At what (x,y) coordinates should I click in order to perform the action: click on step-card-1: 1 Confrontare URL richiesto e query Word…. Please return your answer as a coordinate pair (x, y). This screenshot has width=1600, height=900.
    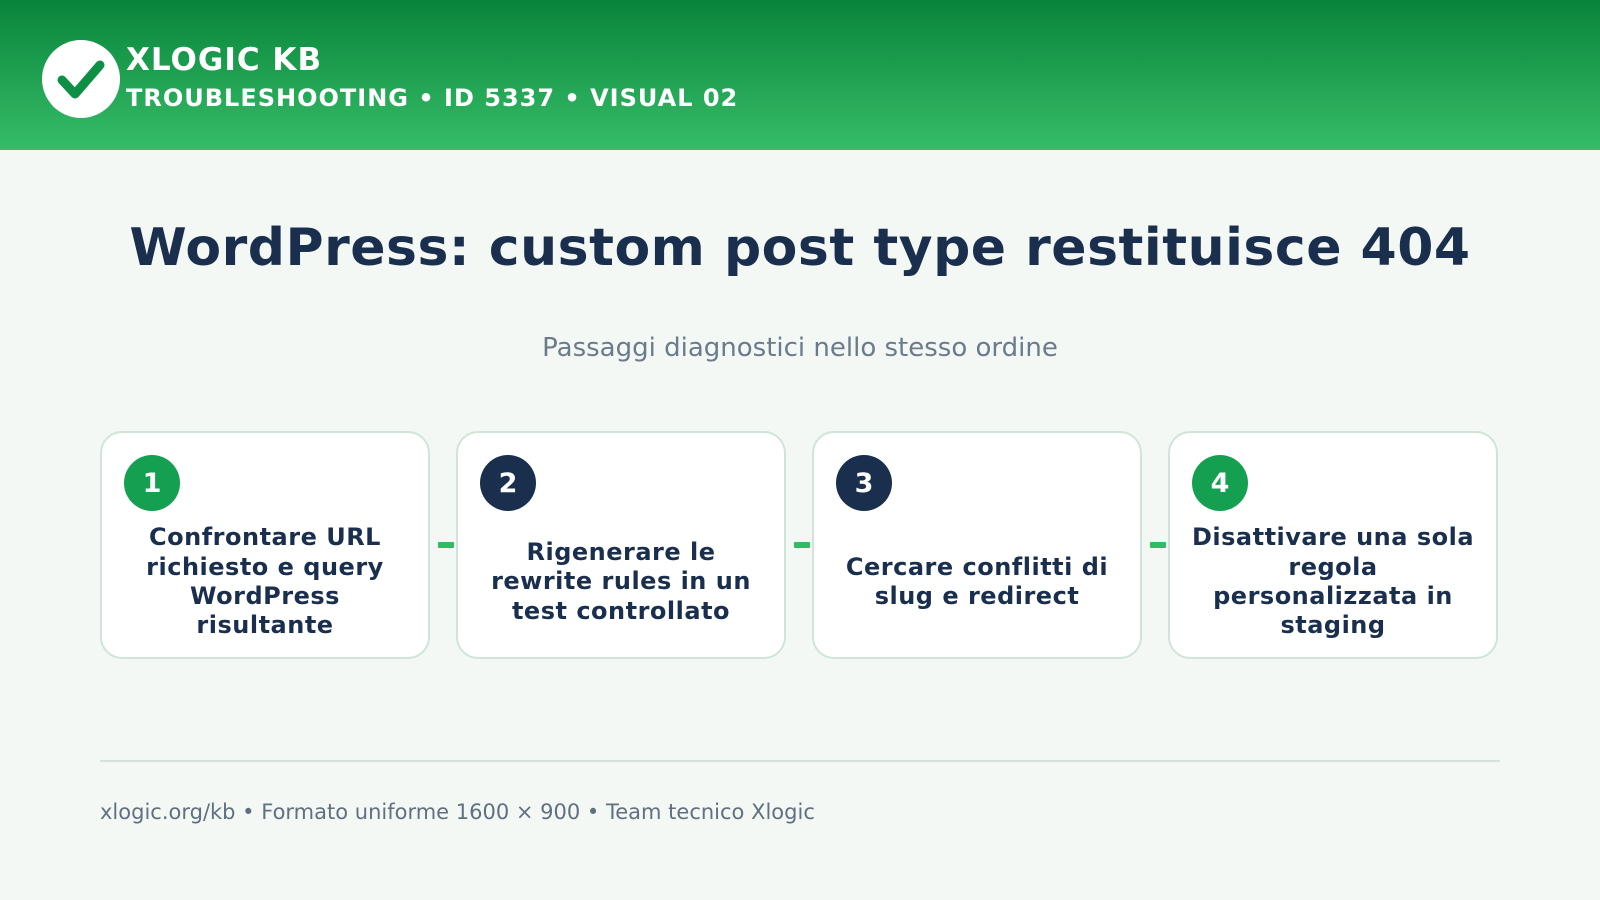
    Looking at the image, I should click on (265, 545).